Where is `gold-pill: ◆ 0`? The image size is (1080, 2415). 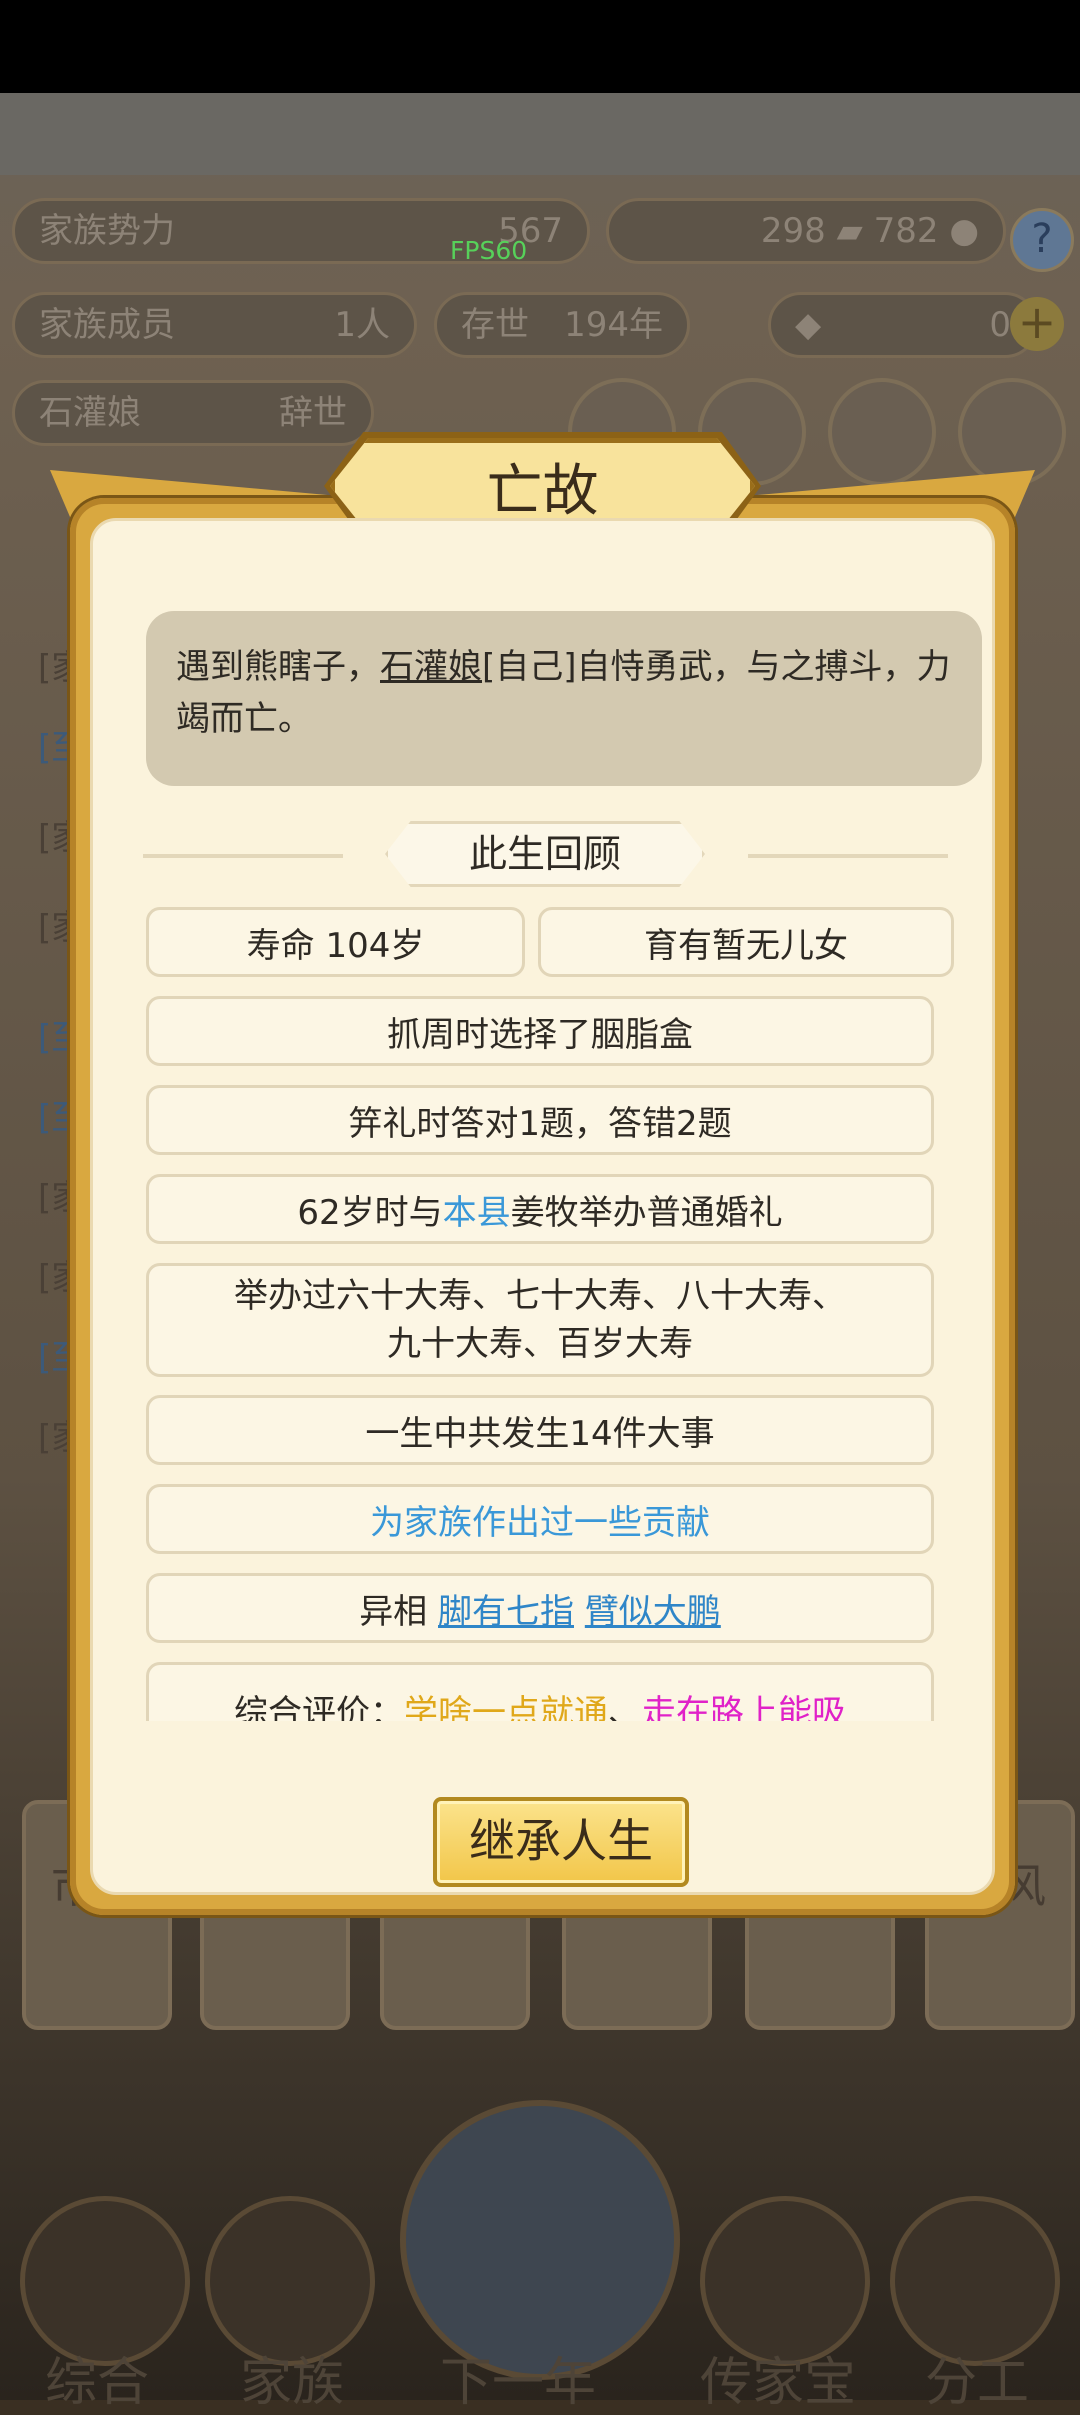
gold-pill: ◆ 0 is located at coordinates (903, 325).